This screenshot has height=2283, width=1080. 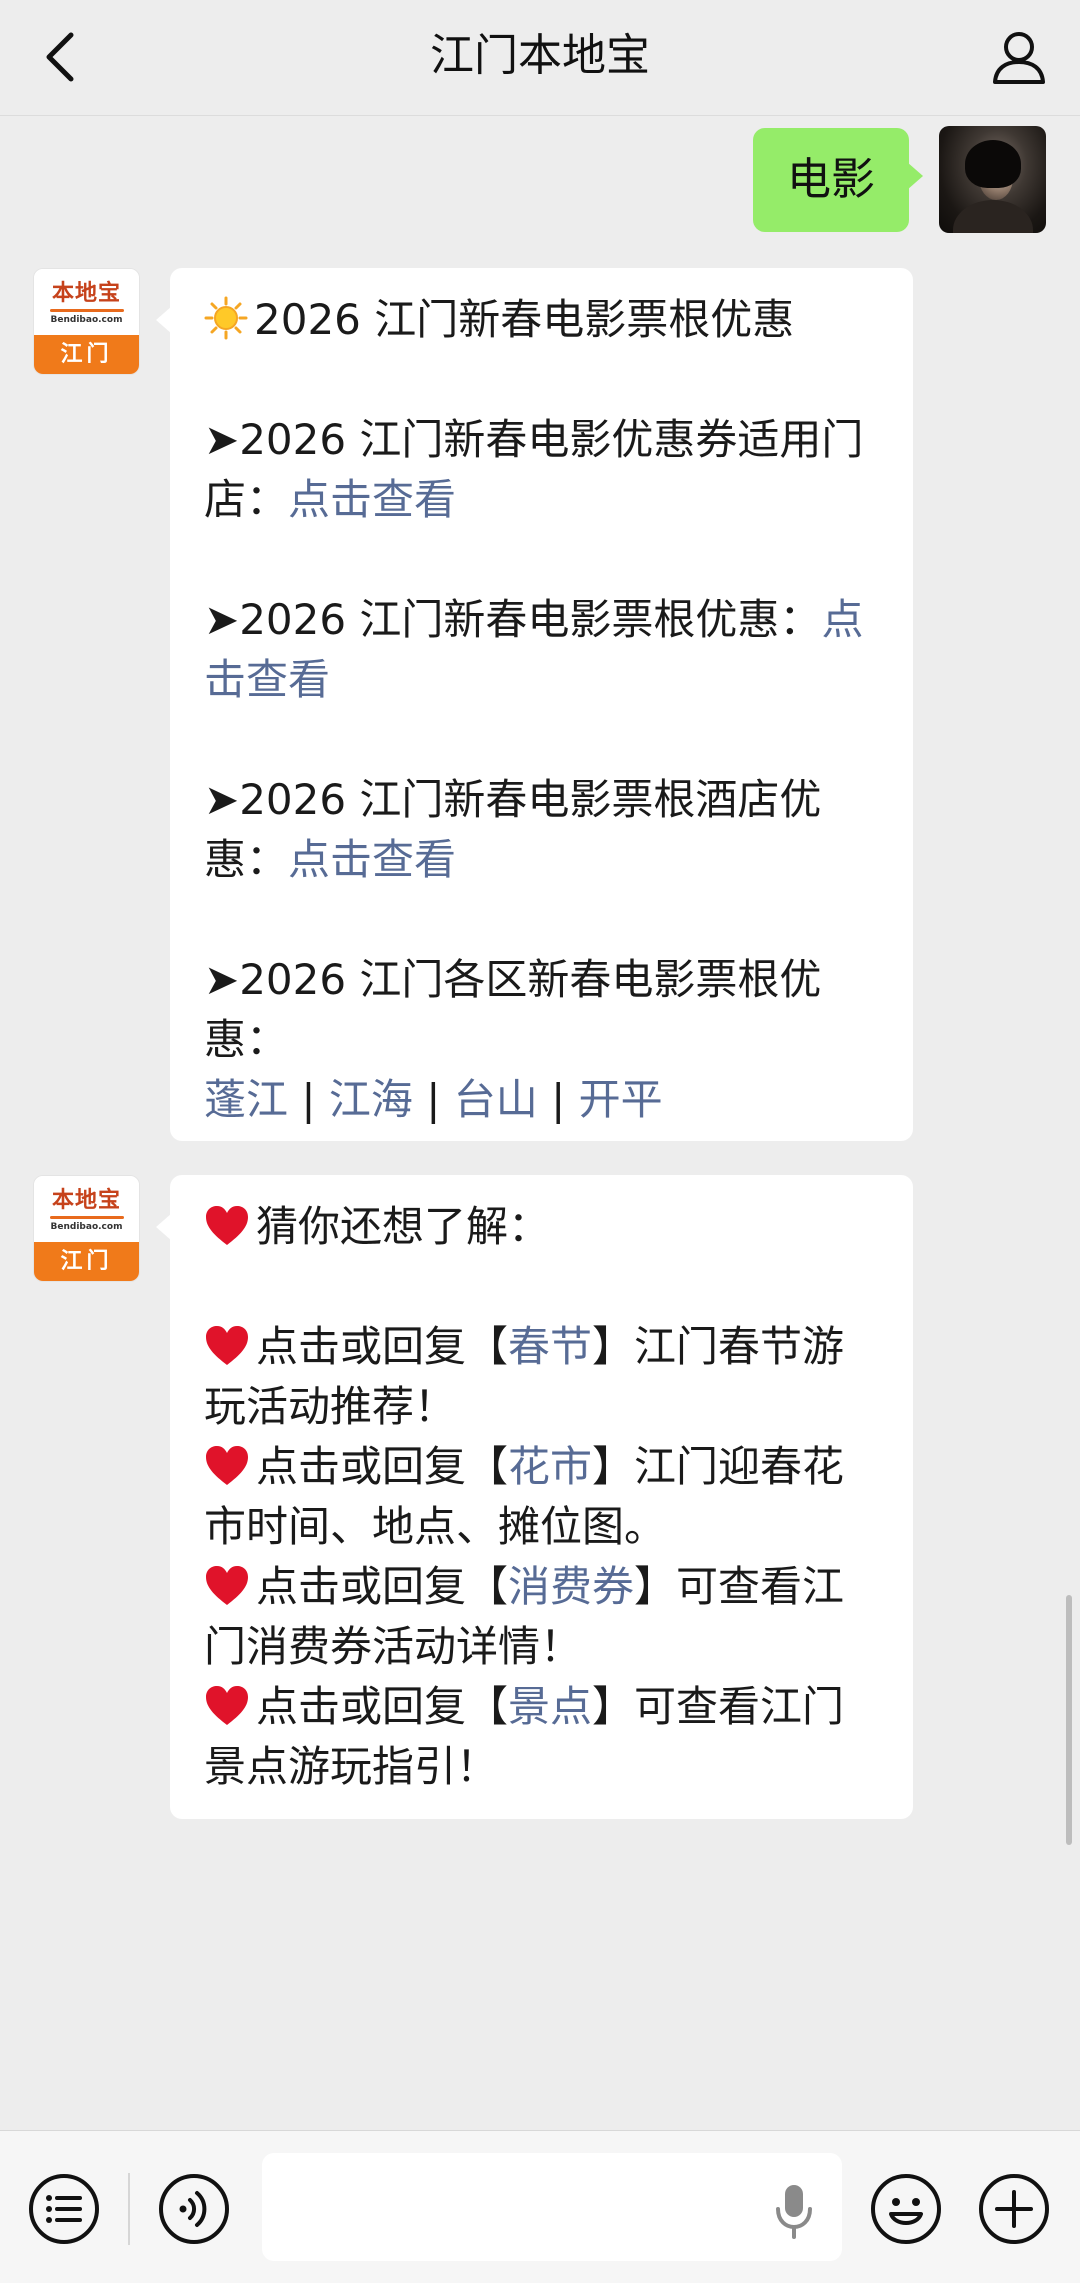 What do you see at coordinates (543, 830) in the screenshot?
I see `item-hotel-offers: ➤2026 江门新春电影票根酒店优惠：点击查看` at bounding box center [543, 830].